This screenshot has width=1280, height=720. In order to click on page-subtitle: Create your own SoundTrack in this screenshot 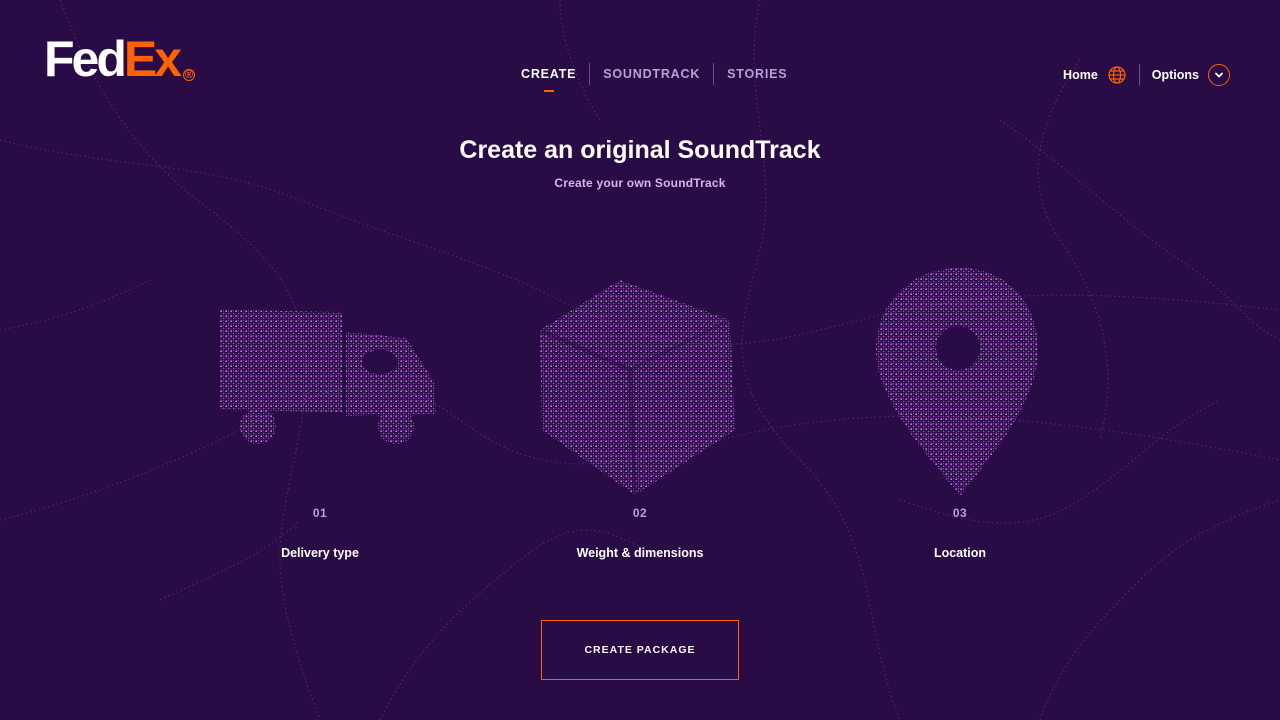, I will do `click(640, 183)`.